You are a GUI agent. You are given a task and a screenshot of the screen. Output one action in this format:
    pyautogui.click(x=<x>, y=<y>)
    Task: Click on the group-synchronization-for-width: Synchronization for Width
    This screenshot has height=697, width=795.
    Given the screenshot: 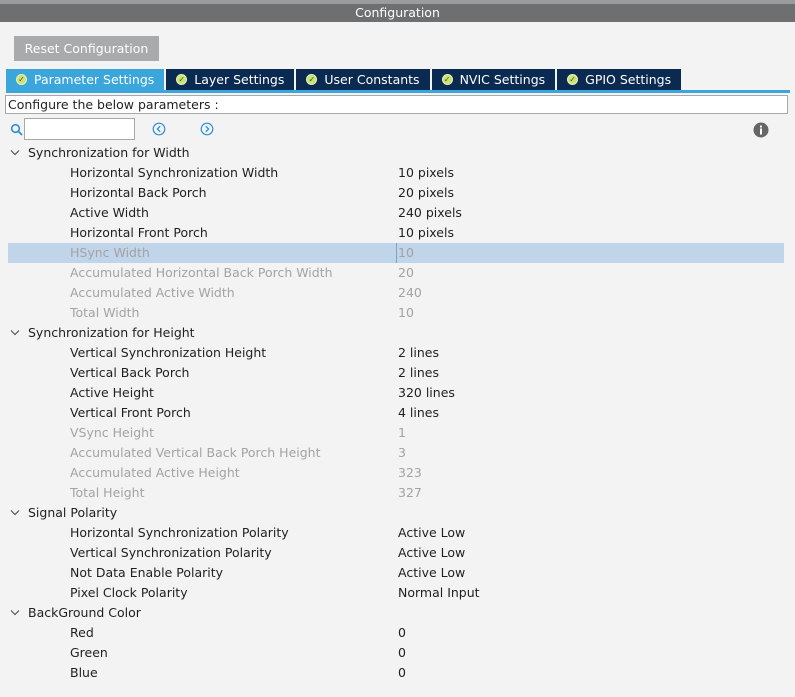 What is the action you would take?
    pyautogui.click(x=397, y=153)
    